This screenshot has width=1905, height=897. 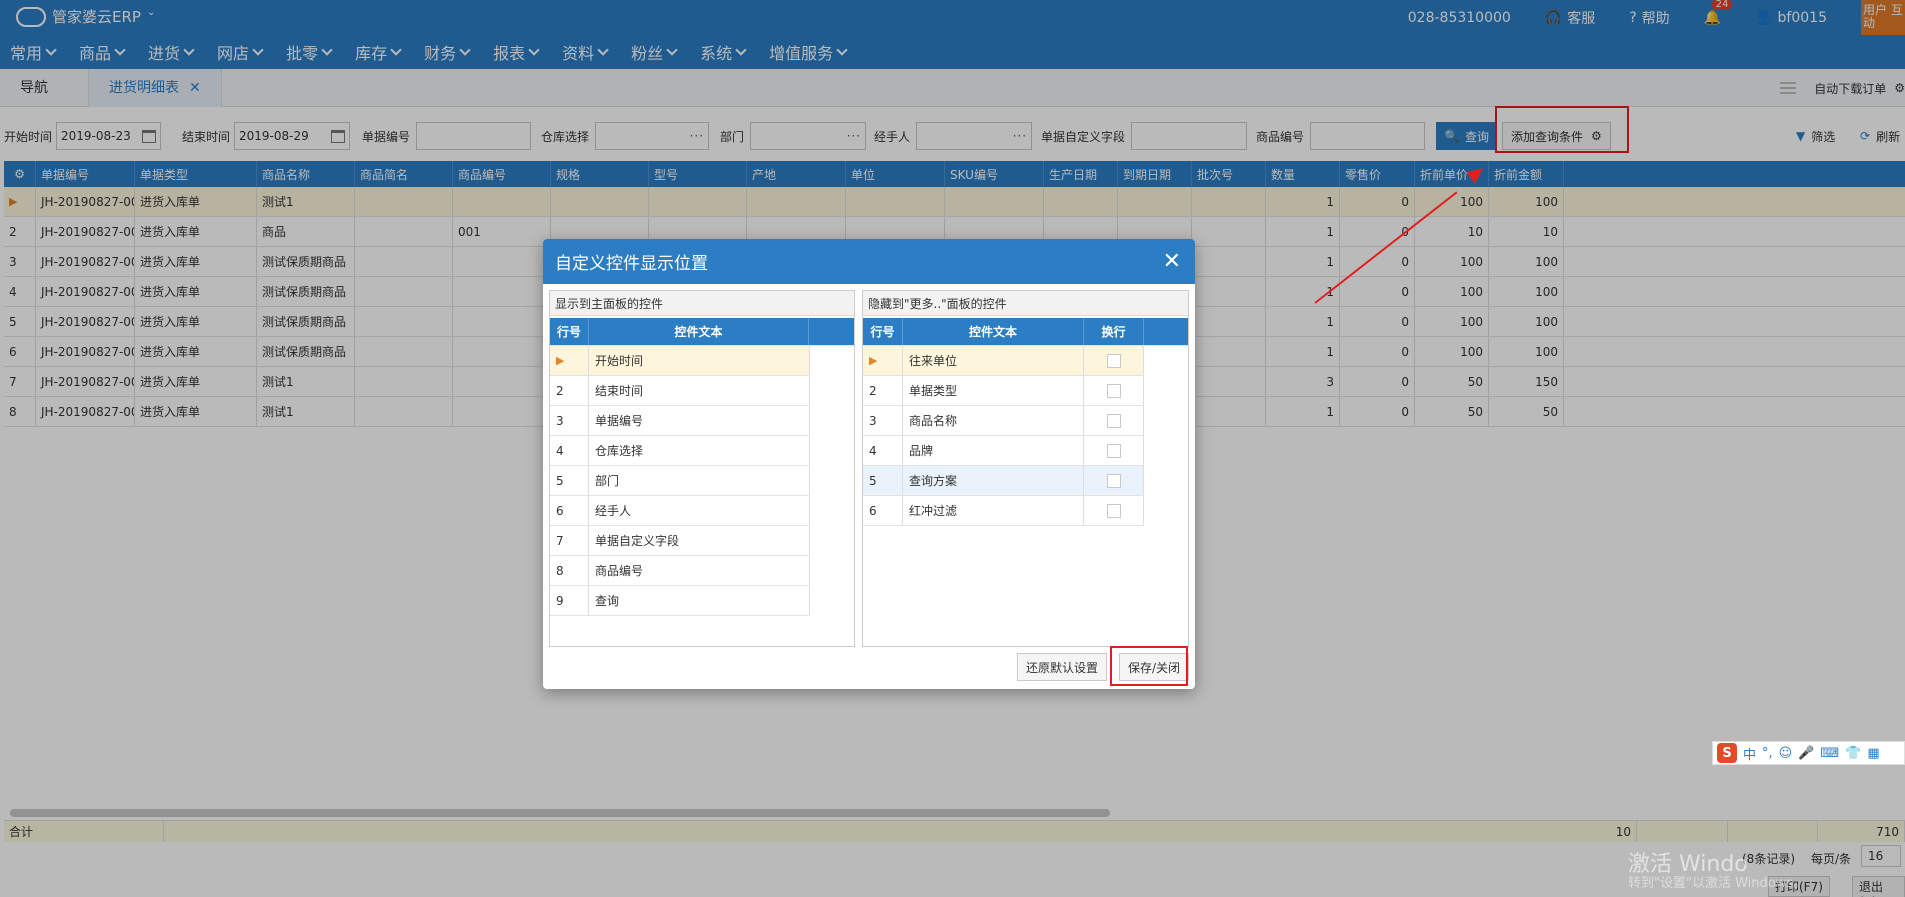 What do you see at coordinates (699, 510) in the screenshot?
I see `control-text: 经手人` at bounding box center [699, 510].